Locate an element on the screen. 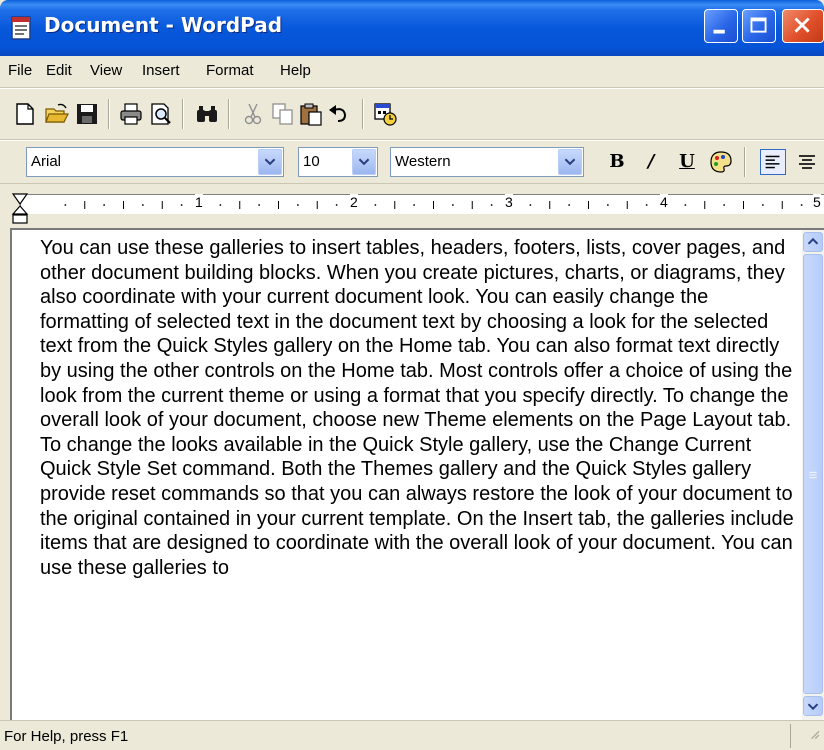 The image size is (824, 750). close-icon is located at coordinates (802, 25).